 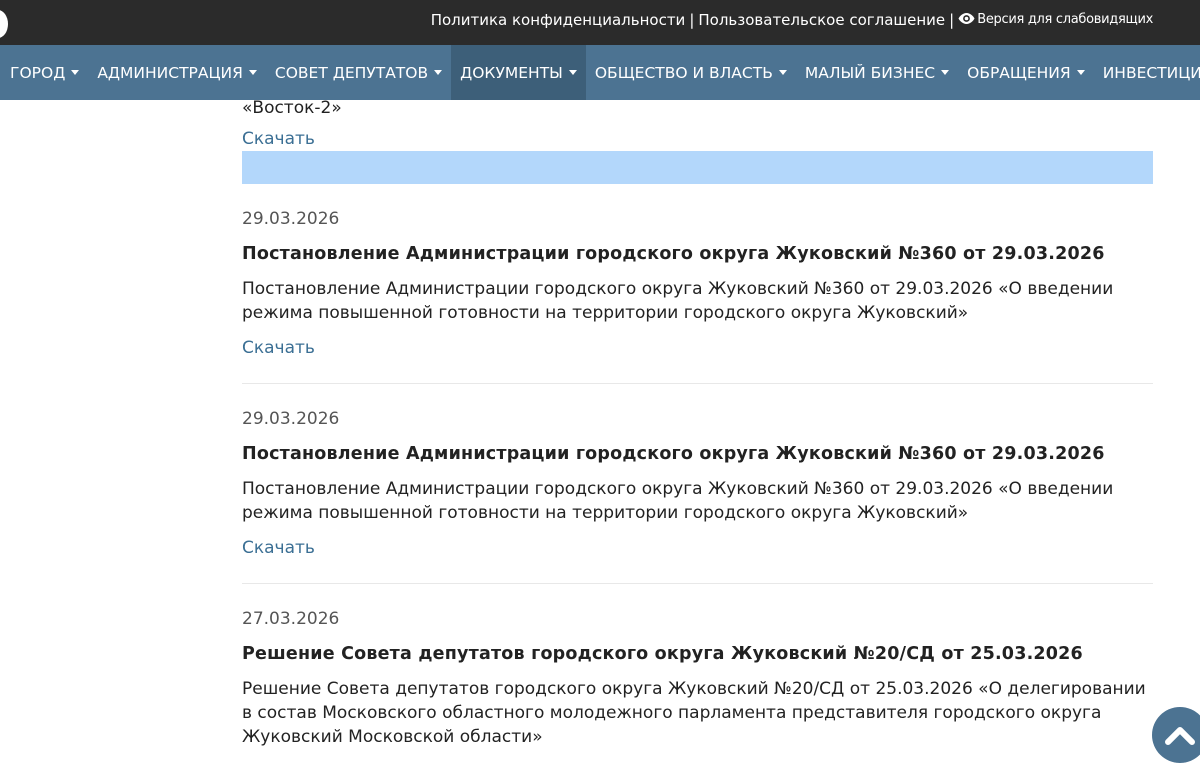 I want to click on nav-item-city: ГОРОД, so click(x=44, y=72).